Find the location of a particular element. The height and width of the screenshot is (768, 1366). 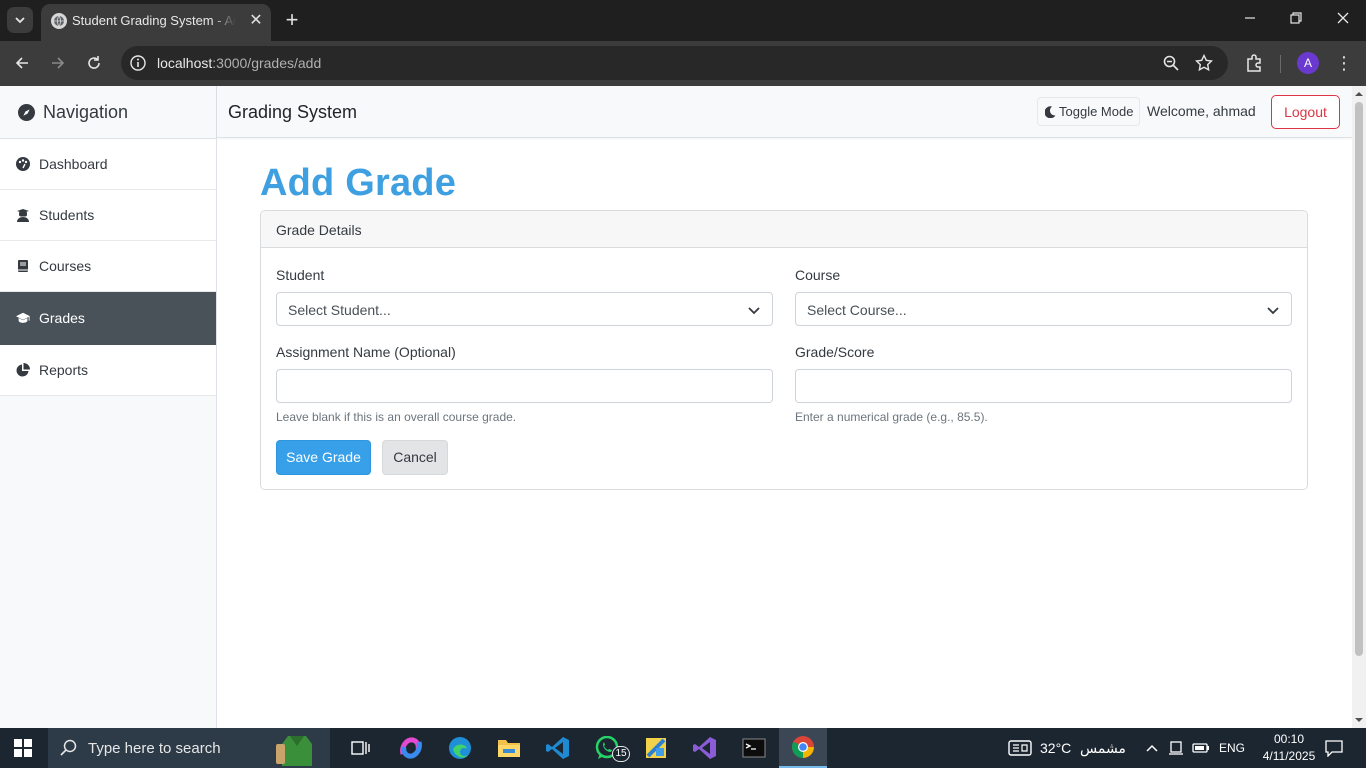

user-graduate-icon is located at coordinates (23, 215).